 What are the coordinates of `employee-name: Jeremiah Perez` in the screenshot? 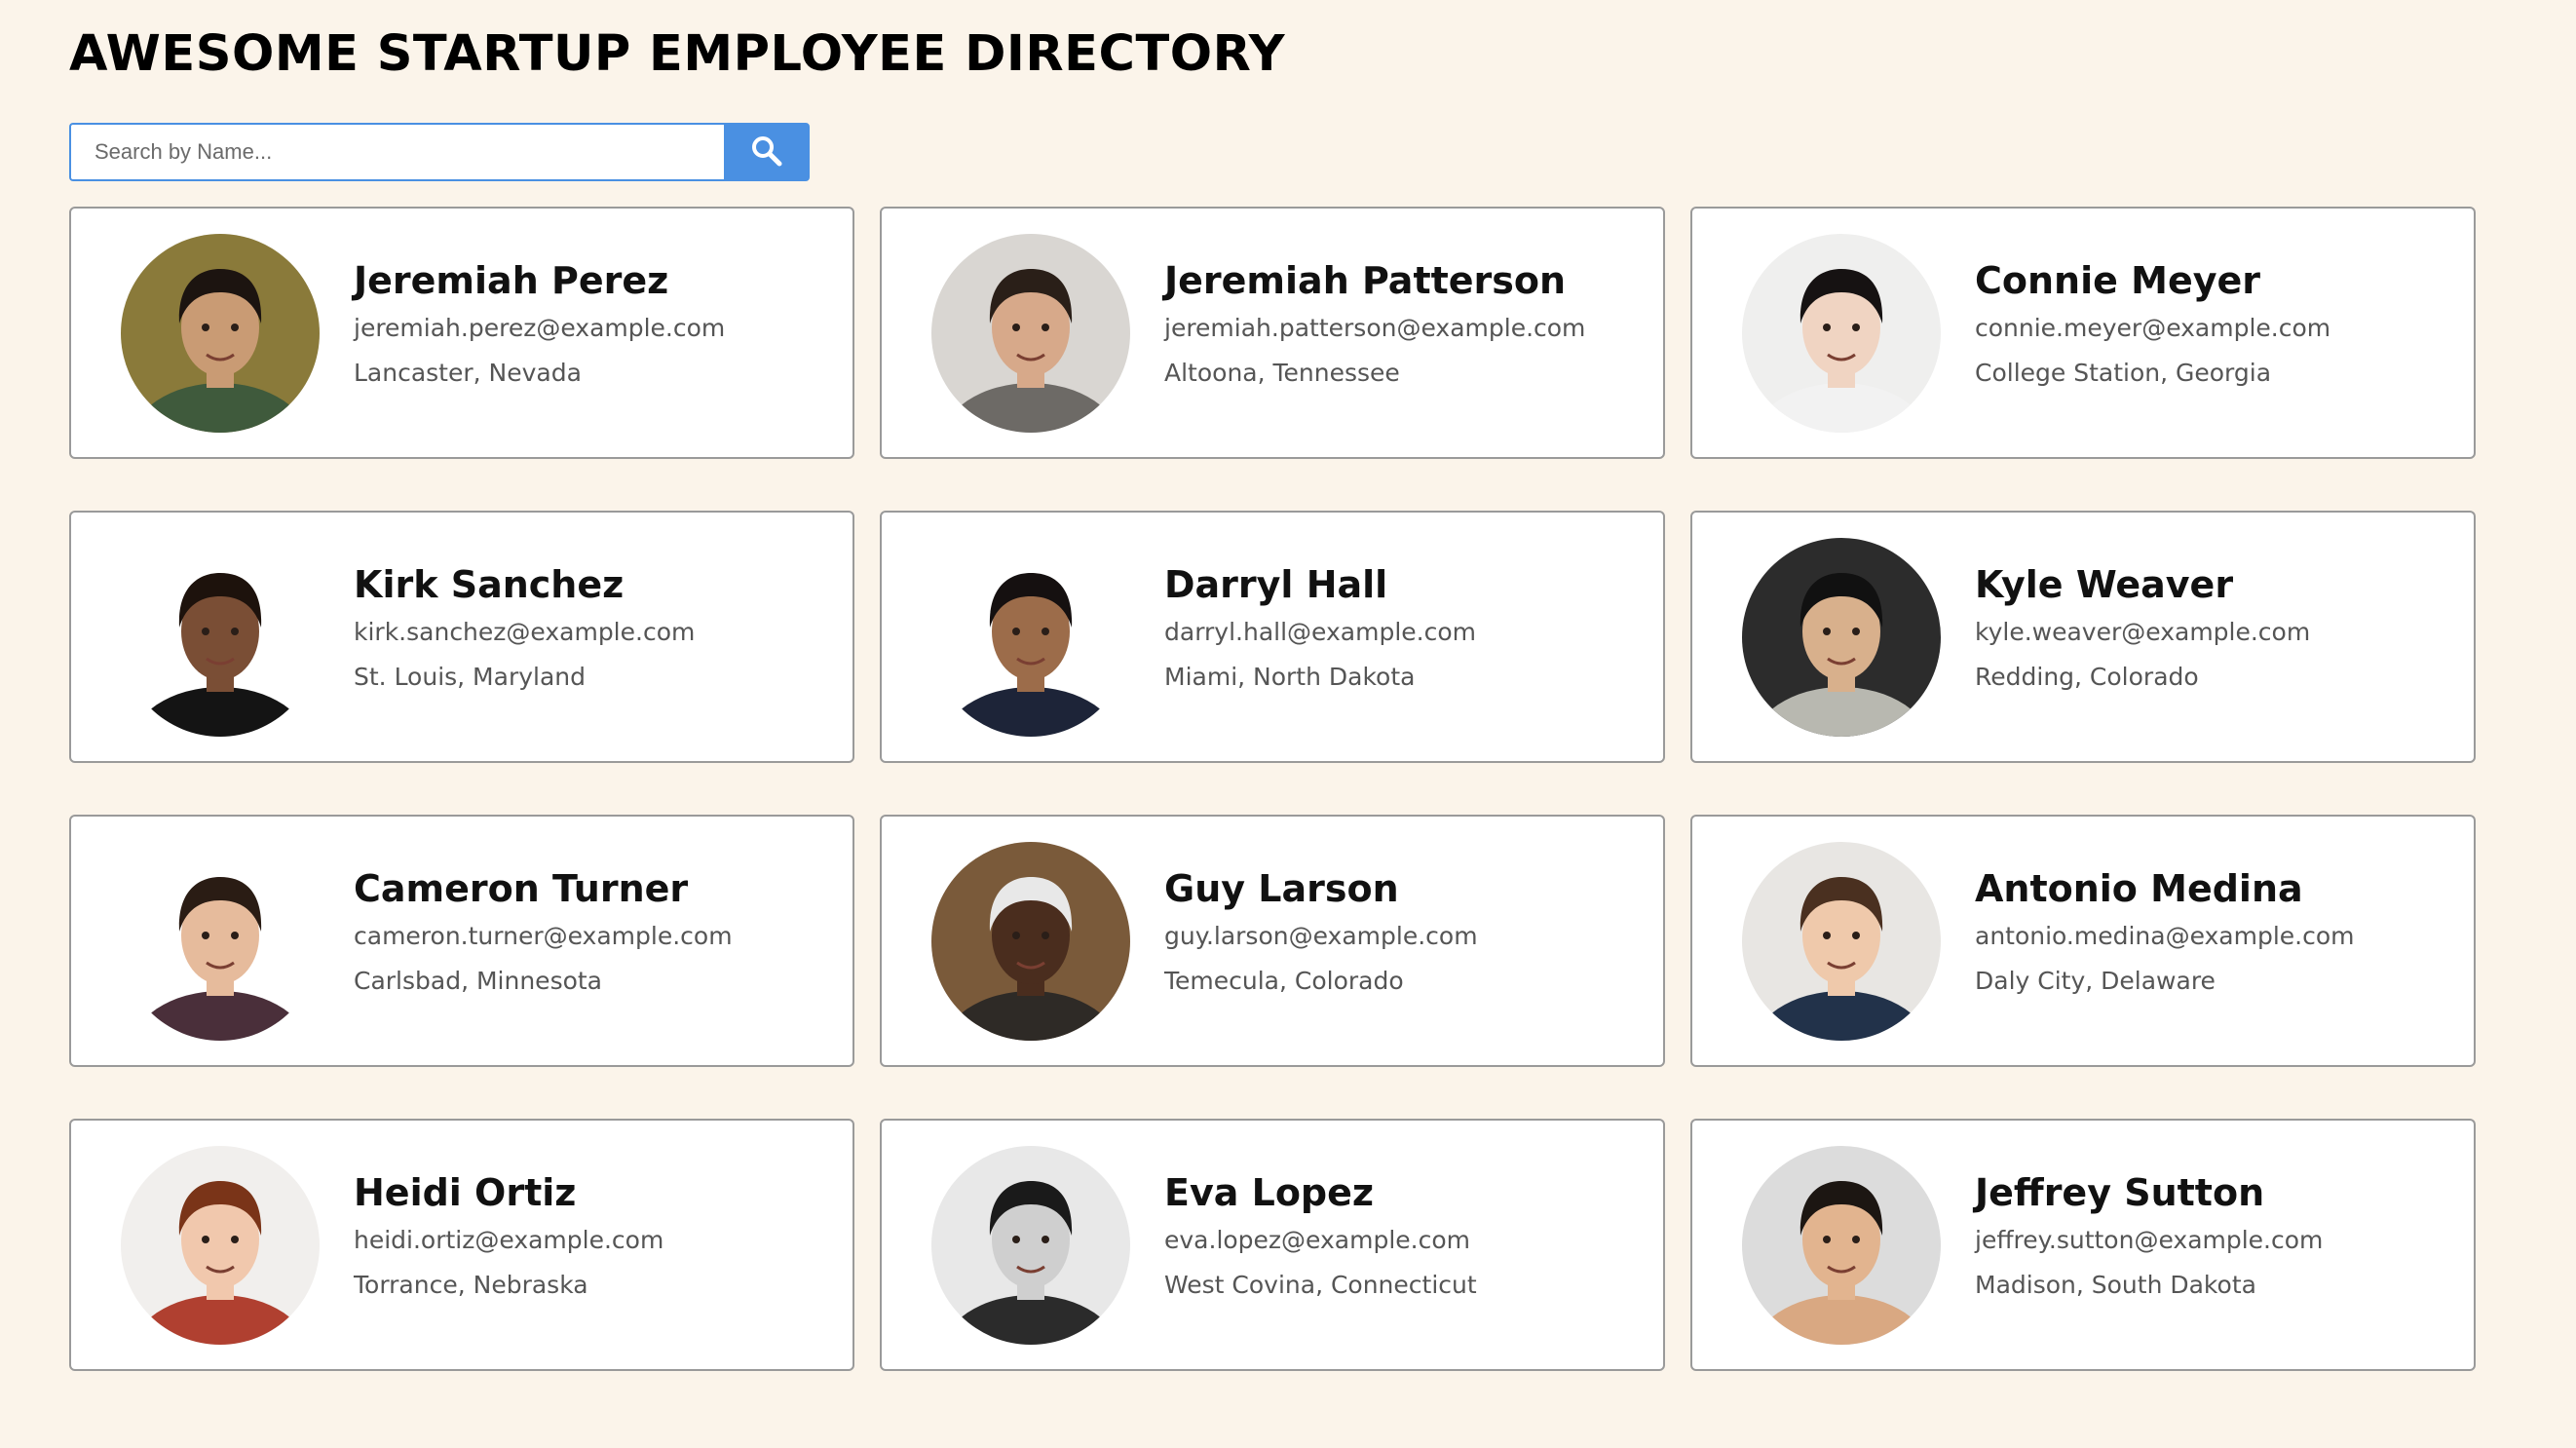 It's located at (511, 280).